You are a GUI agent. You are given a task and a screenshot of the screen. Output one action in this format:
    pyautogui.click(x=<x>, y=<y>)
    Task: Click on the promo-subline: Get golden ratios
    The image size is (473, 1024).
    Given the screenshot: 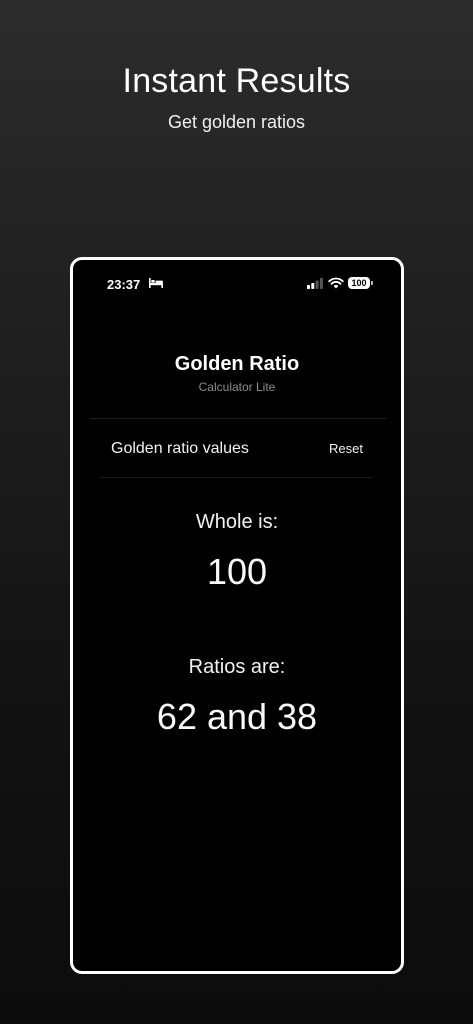 What is the action you would take?
    pyautogui.click(x=236, y=122)
    